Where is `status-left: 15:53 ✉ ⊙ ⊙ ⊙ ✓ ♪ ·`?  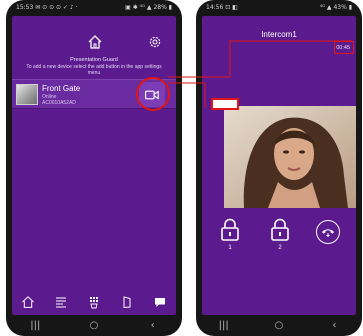 status-left: 15:53 ✉ ⊙ ⊙ ⊙ ✓ ♪ · is located at coordinates (47, 7).